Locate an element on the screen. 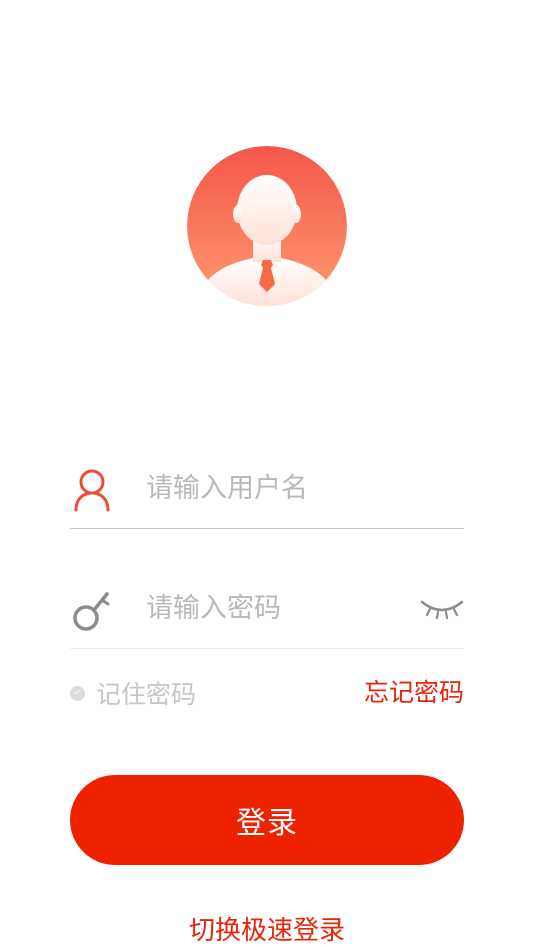  user-avatar-icon is located at coordinates (267, 226).